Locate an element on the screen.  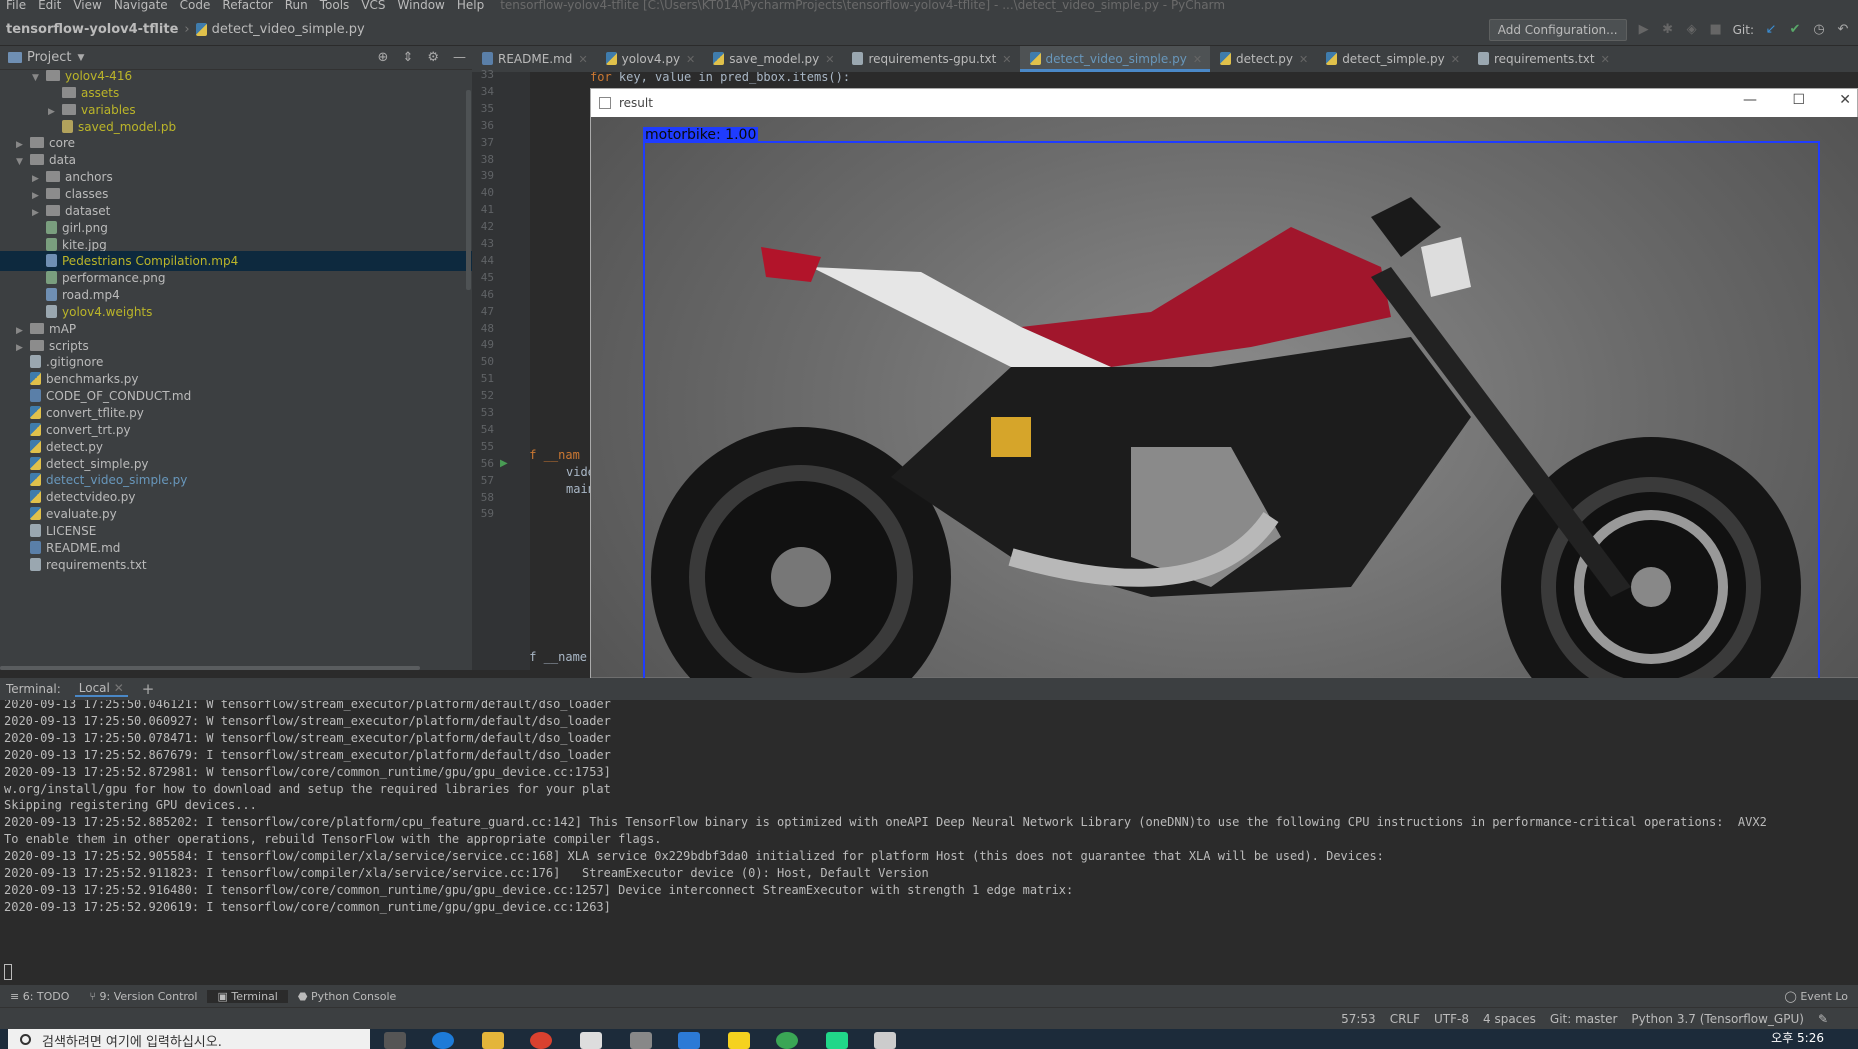
line-number: 56 is located at coordinates (487, 463).